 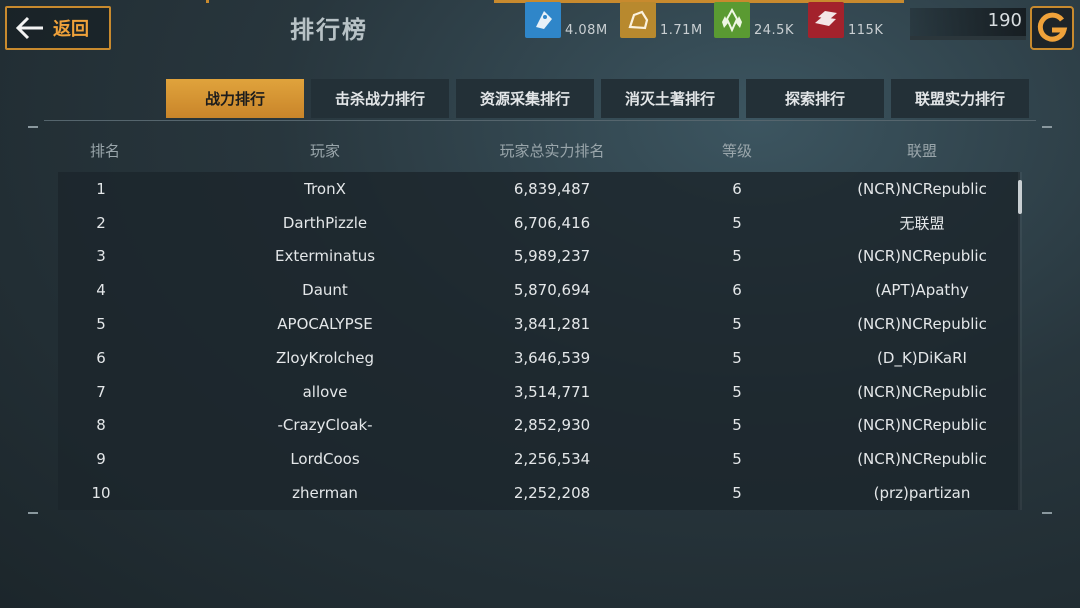 I want to click on alliance-cell: (D_K)DiKaRI, so click(x=922, y=357).